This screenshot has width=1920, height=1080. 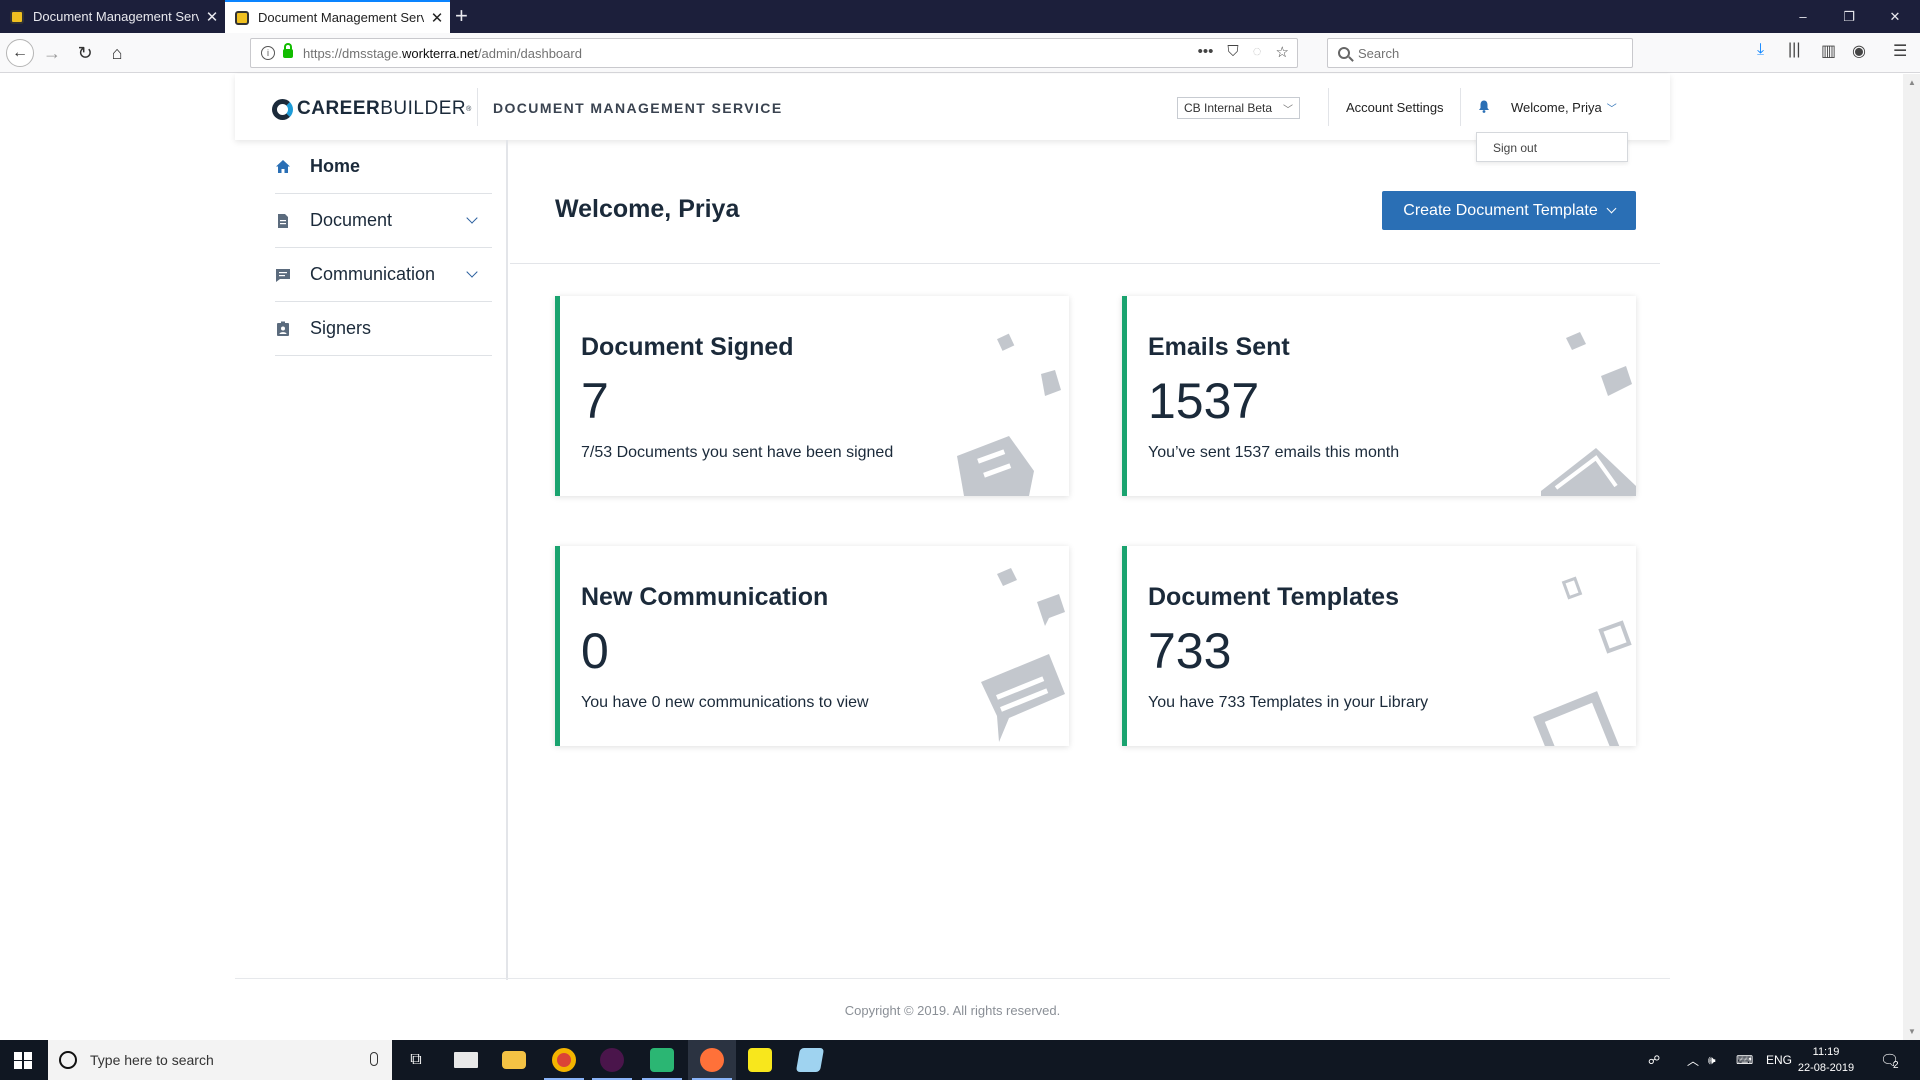 I want to click on sidebar: Home Document Communication Signers, so click(x=371, y=560).